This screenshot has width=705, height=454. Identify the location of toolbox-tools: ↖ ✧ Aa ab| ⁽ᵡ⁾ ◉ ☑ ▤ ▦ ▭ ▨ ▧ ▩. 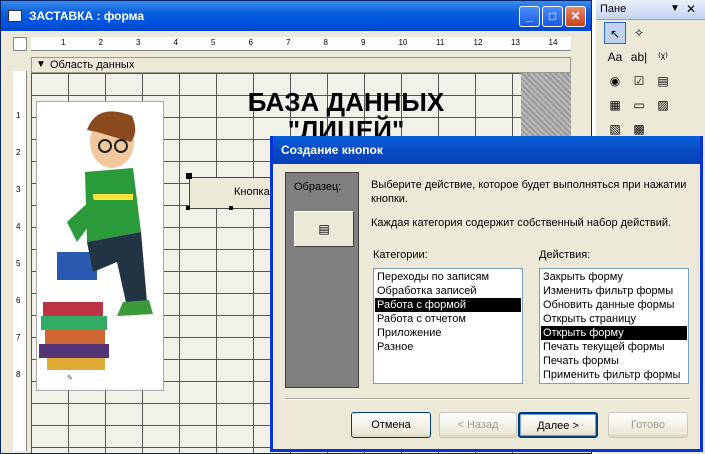
(650, 82).